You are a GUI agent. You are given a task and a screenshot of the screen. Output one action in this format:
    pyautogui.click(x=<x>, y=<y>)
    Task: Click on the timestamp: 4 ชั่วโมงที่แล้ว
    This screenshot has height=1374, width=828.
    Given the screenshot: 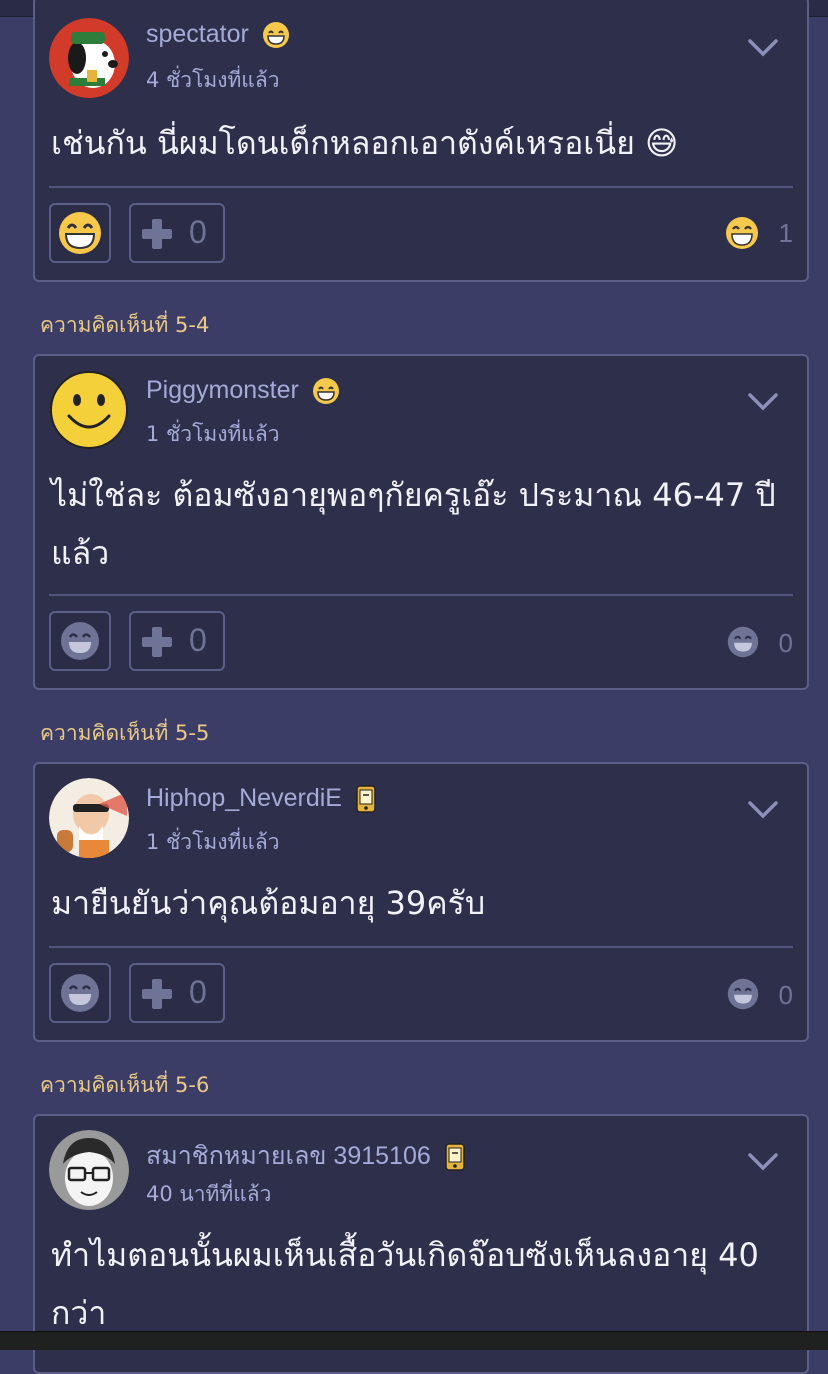 What is the action you would take?
    pyautogui.click(x=213, y=80)
    